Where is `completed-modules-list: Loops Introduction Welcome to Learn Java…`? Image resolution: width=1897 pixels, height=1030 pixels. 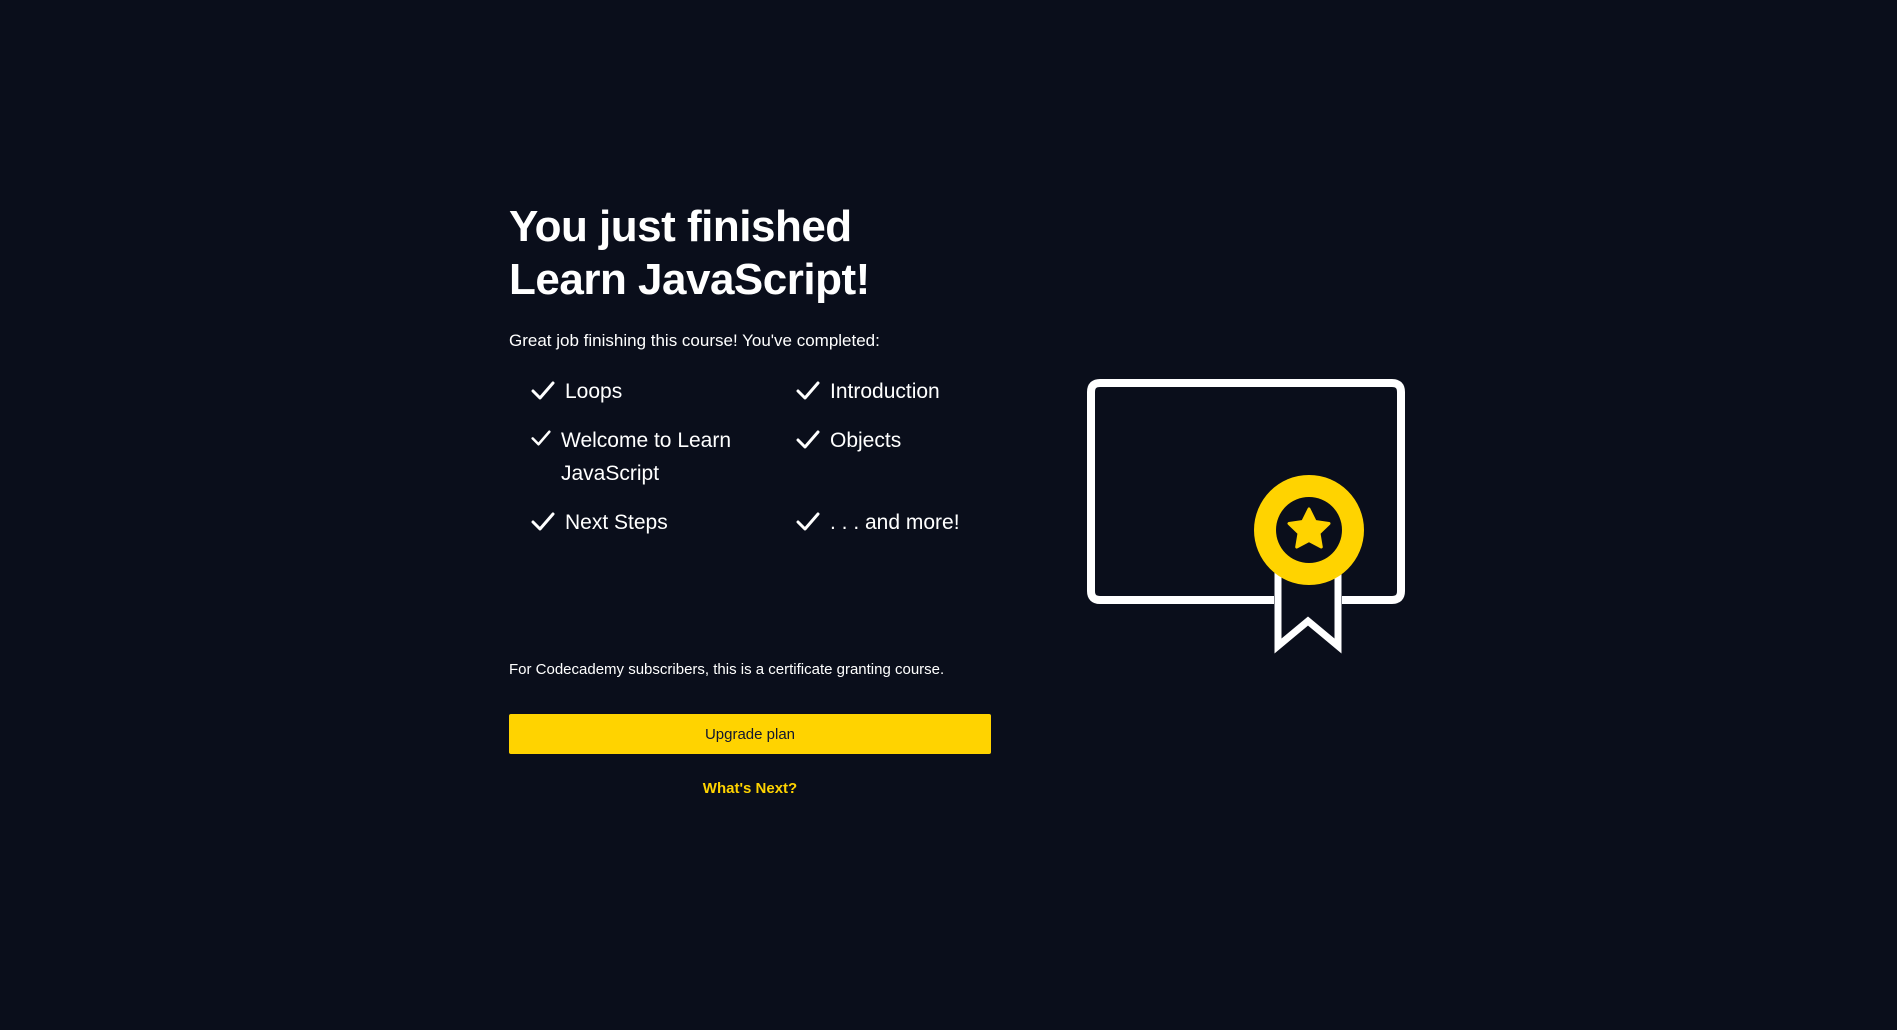
completed-modules-list: Loops Introduction Welcome to Learn Java… is located at coordinates (750, 470).